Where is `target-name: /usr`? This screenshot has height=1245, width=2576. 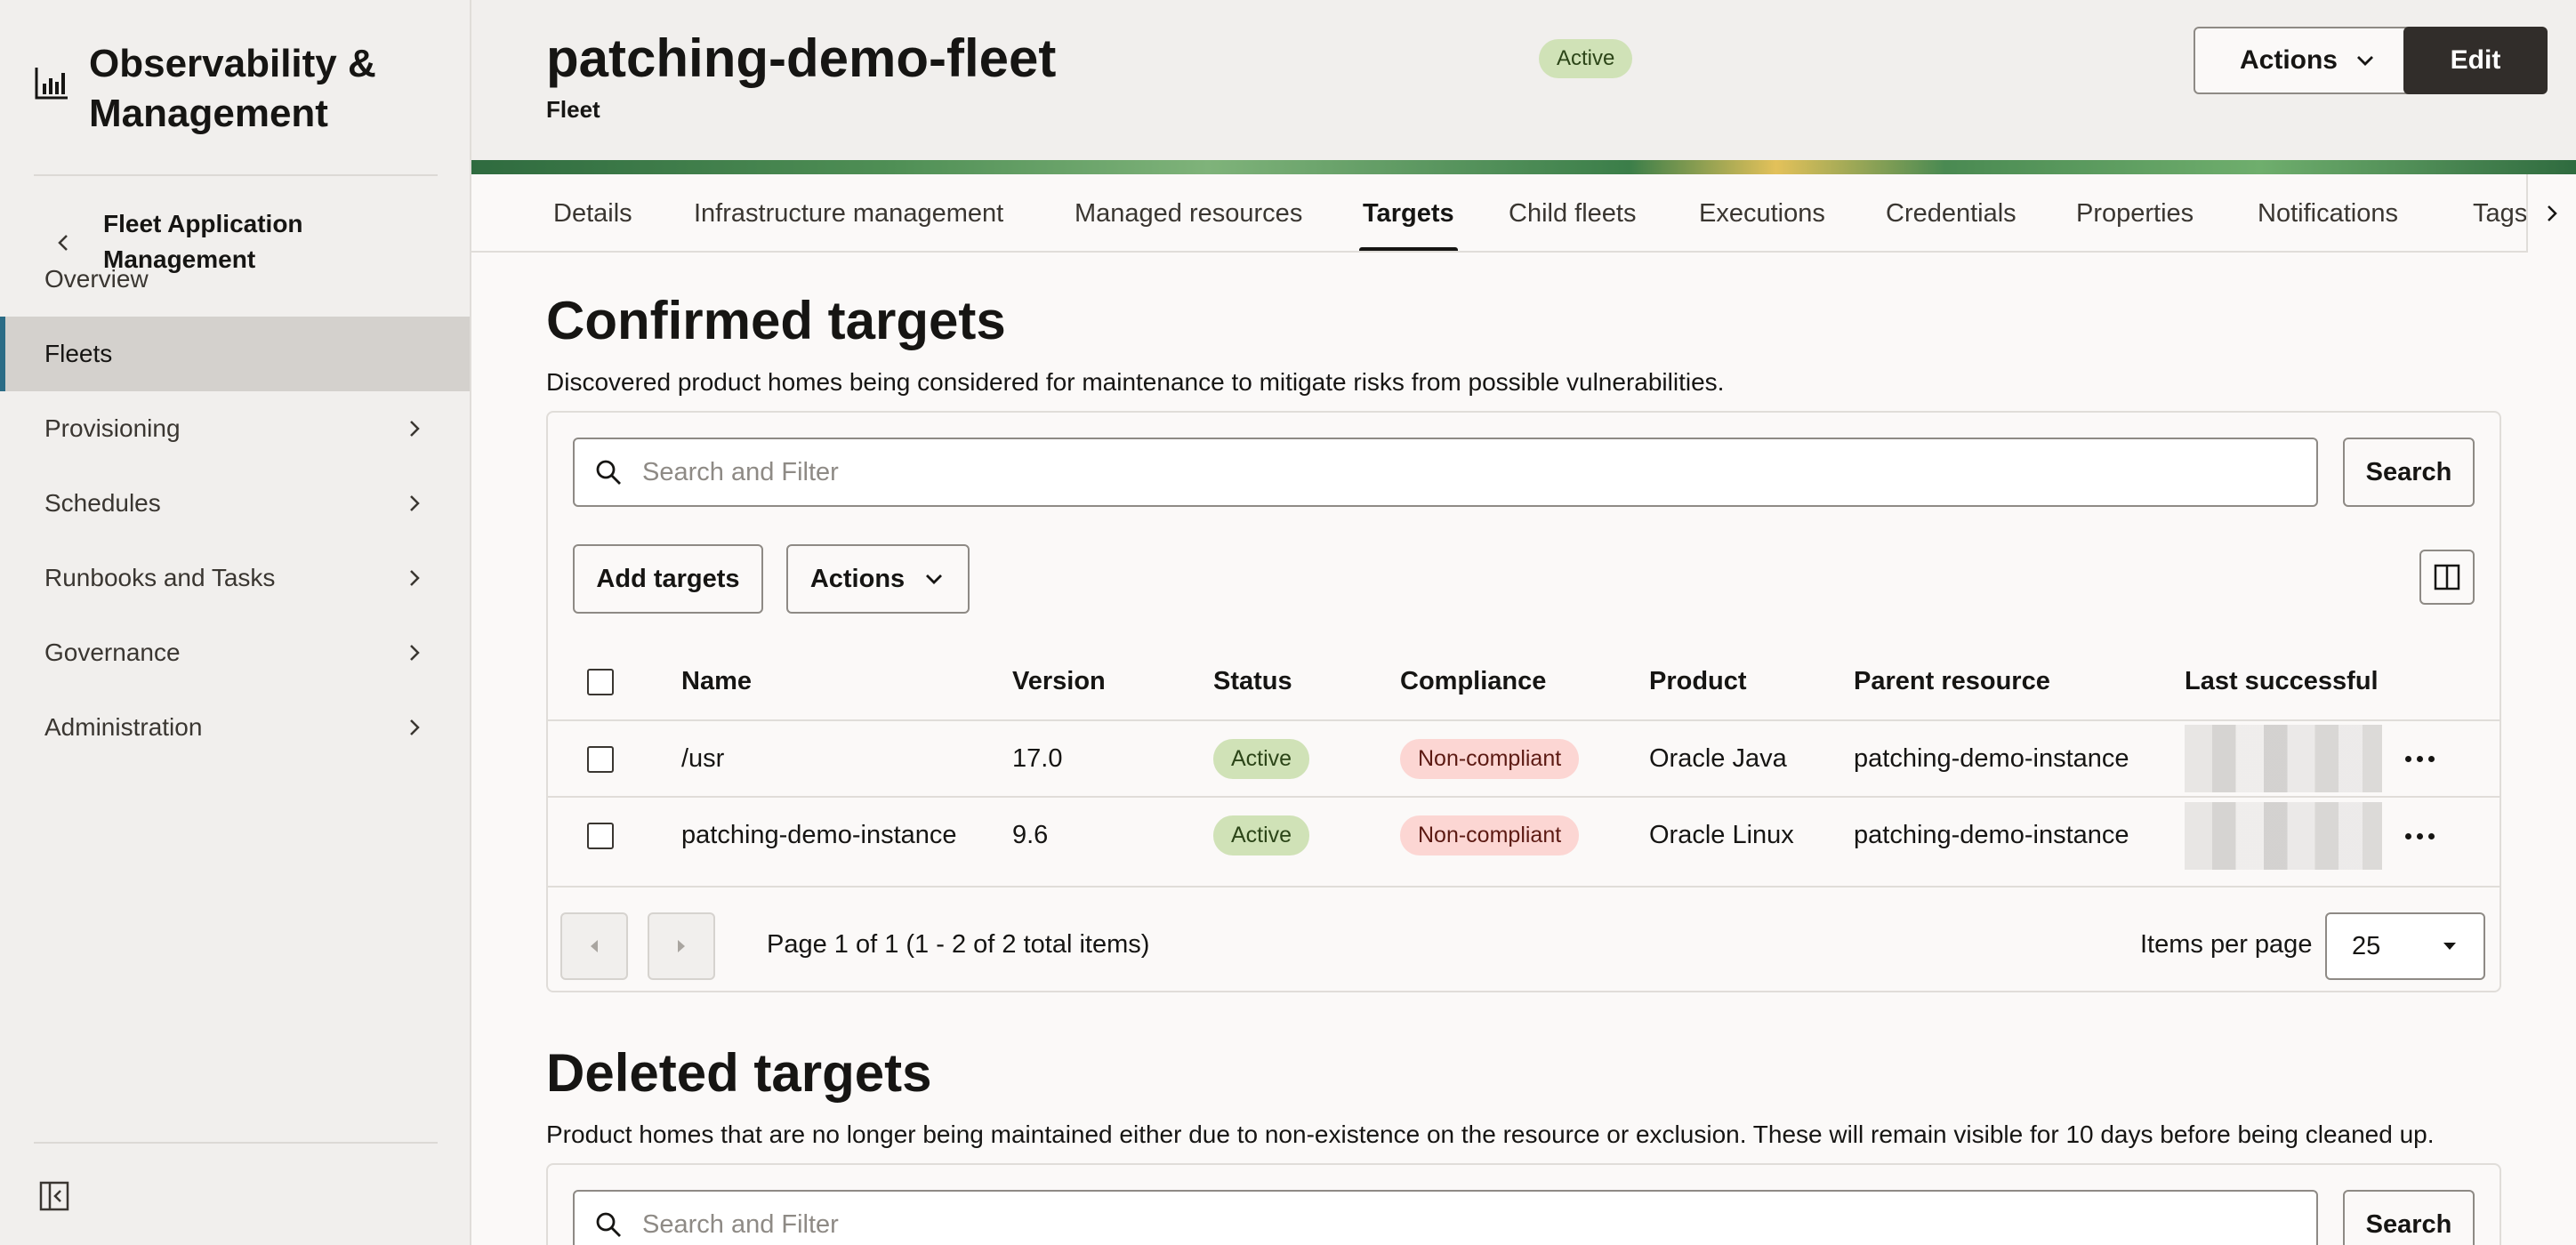 target-name: /usr is located at coordinates (846, 758).